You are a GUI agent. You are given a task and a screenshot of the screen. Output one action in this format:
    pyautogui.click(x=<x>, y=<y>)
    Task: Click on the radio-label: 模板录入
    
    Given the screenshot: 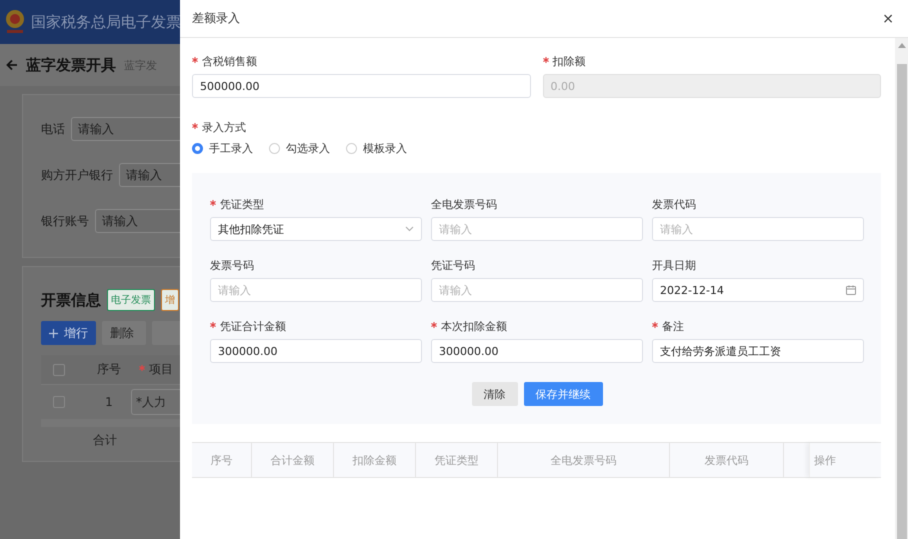 What is the action you would take?
    pyautogui.click(x=385, y=148)
    